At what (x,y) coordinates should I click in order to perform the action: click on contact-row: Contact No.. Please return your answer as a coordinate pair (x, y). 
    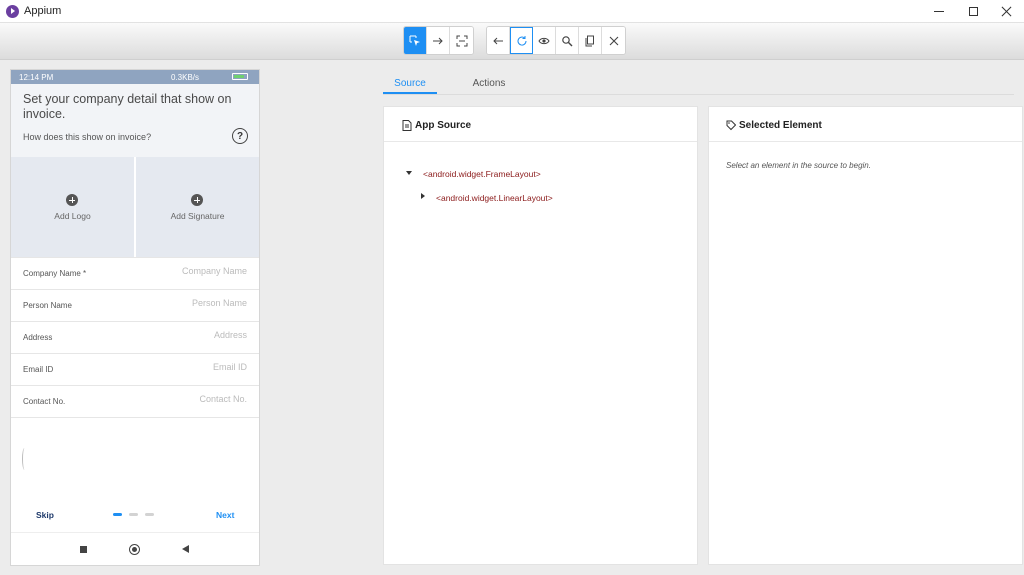
    Looking at the image, I should click on (135, 401).